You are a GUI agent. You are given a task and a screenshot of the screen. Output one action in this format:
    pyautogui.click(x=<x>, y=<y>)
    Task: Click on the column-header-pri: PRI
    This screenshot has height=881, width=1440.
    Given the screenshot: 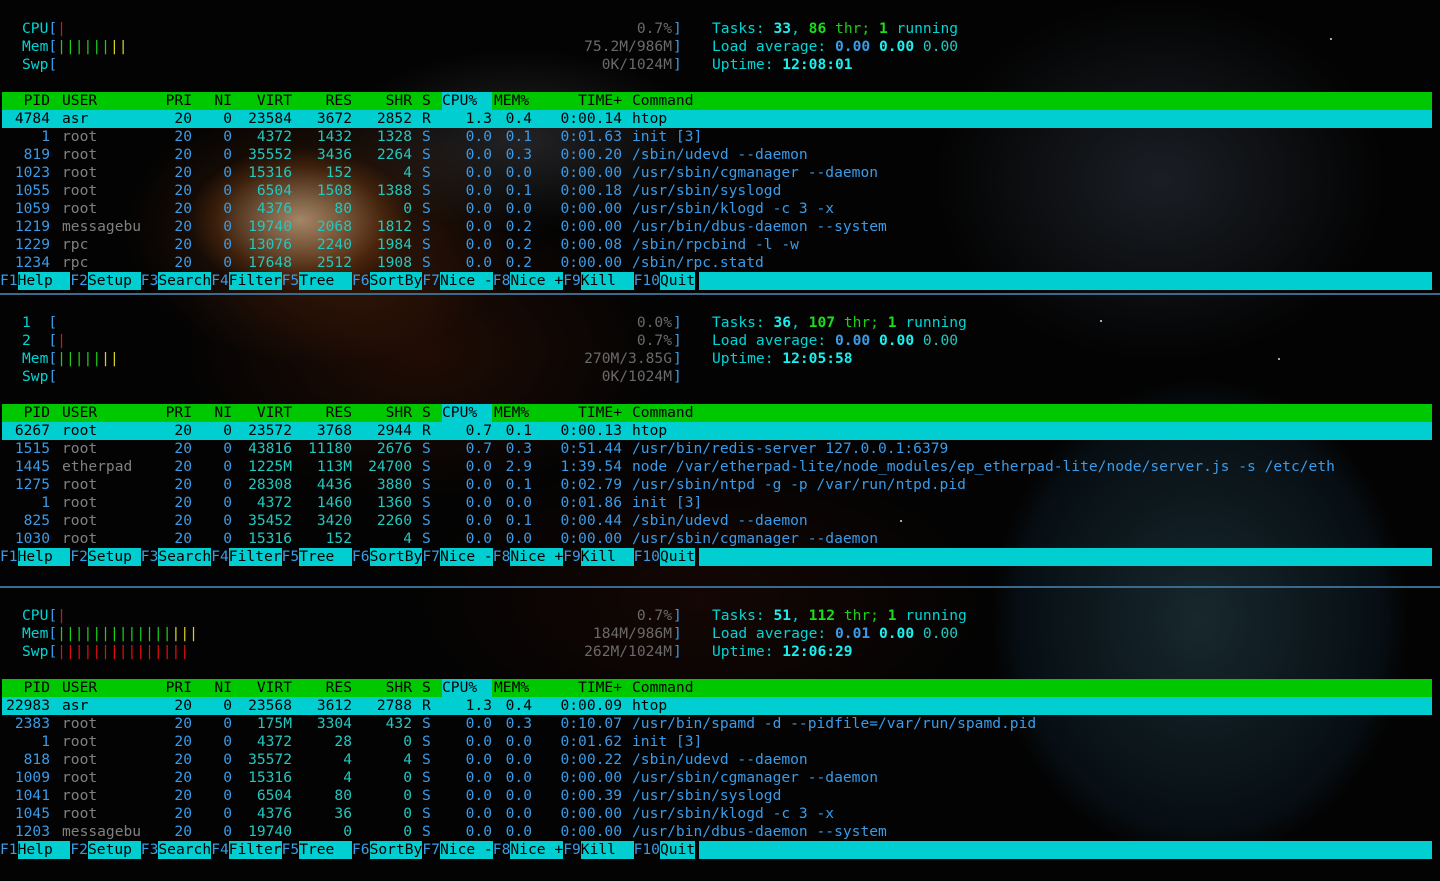 What is the action you would take?
    pyautogui.click(x=172, y=413)
    